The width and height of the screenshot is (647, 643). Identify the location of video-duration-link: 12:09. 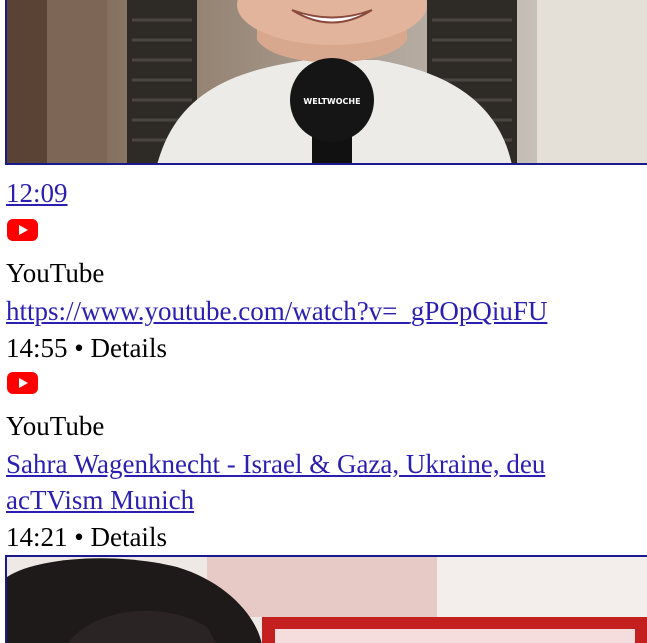
(37, 193).